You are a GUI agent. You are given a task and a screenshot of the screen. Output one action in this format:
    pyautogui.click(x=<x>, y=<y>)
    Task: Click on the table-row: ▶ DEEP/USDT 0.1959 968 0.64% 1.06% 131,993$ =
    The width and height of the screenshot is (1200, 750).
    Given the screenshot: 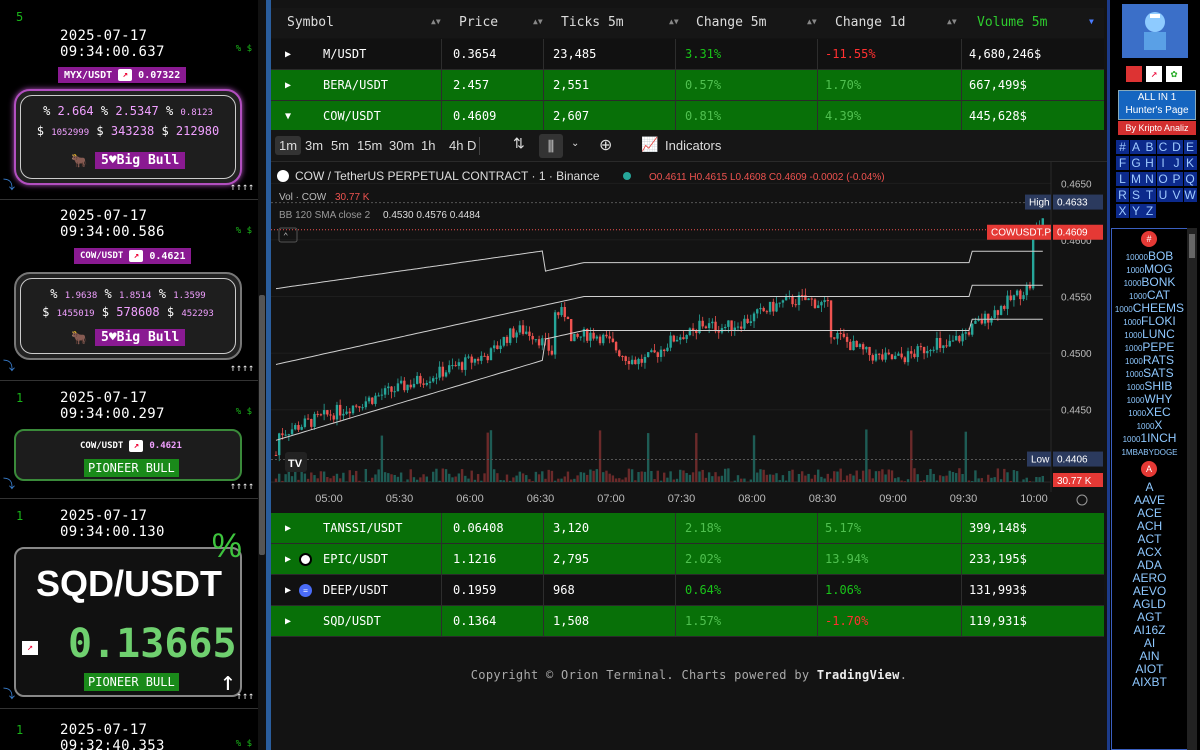 What is the action you would take?
    pyautogui.click(x=687, y=590)
    